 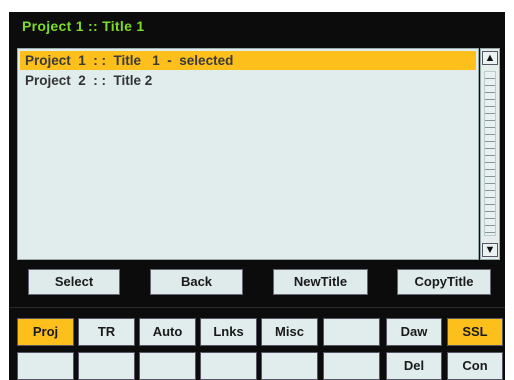 I want to click on tab-con: Con, so click(x=475, y=366).